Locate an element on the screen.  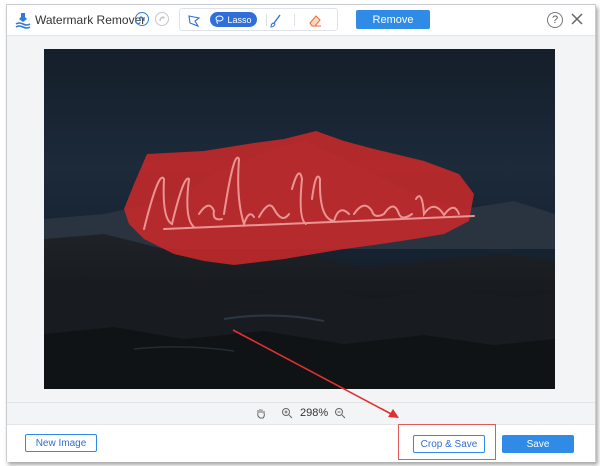
polygon-lasso-icon is located at coordinates (194, 21).